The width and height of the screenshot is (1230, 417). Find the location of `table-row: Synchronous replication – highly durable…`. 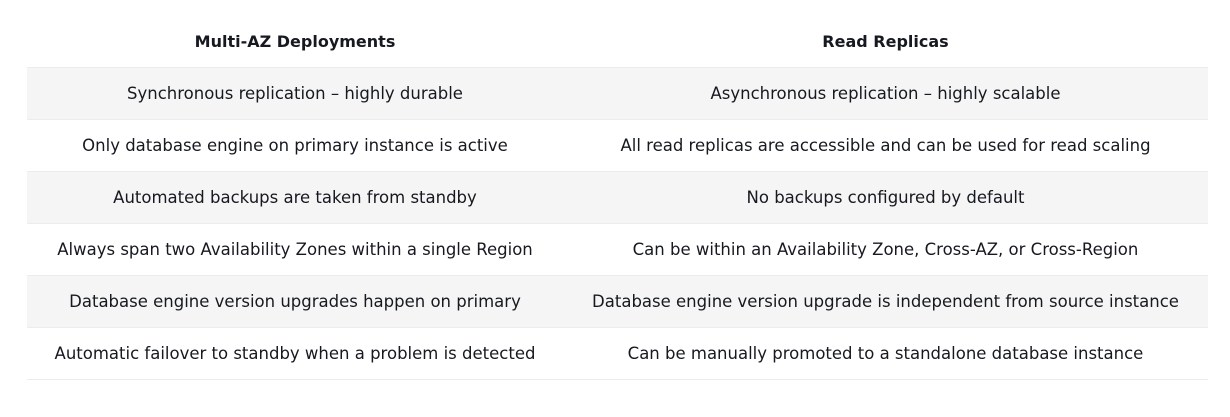

table-row: Synchronous replication – highly durable… is located at coordinates (617, 93).